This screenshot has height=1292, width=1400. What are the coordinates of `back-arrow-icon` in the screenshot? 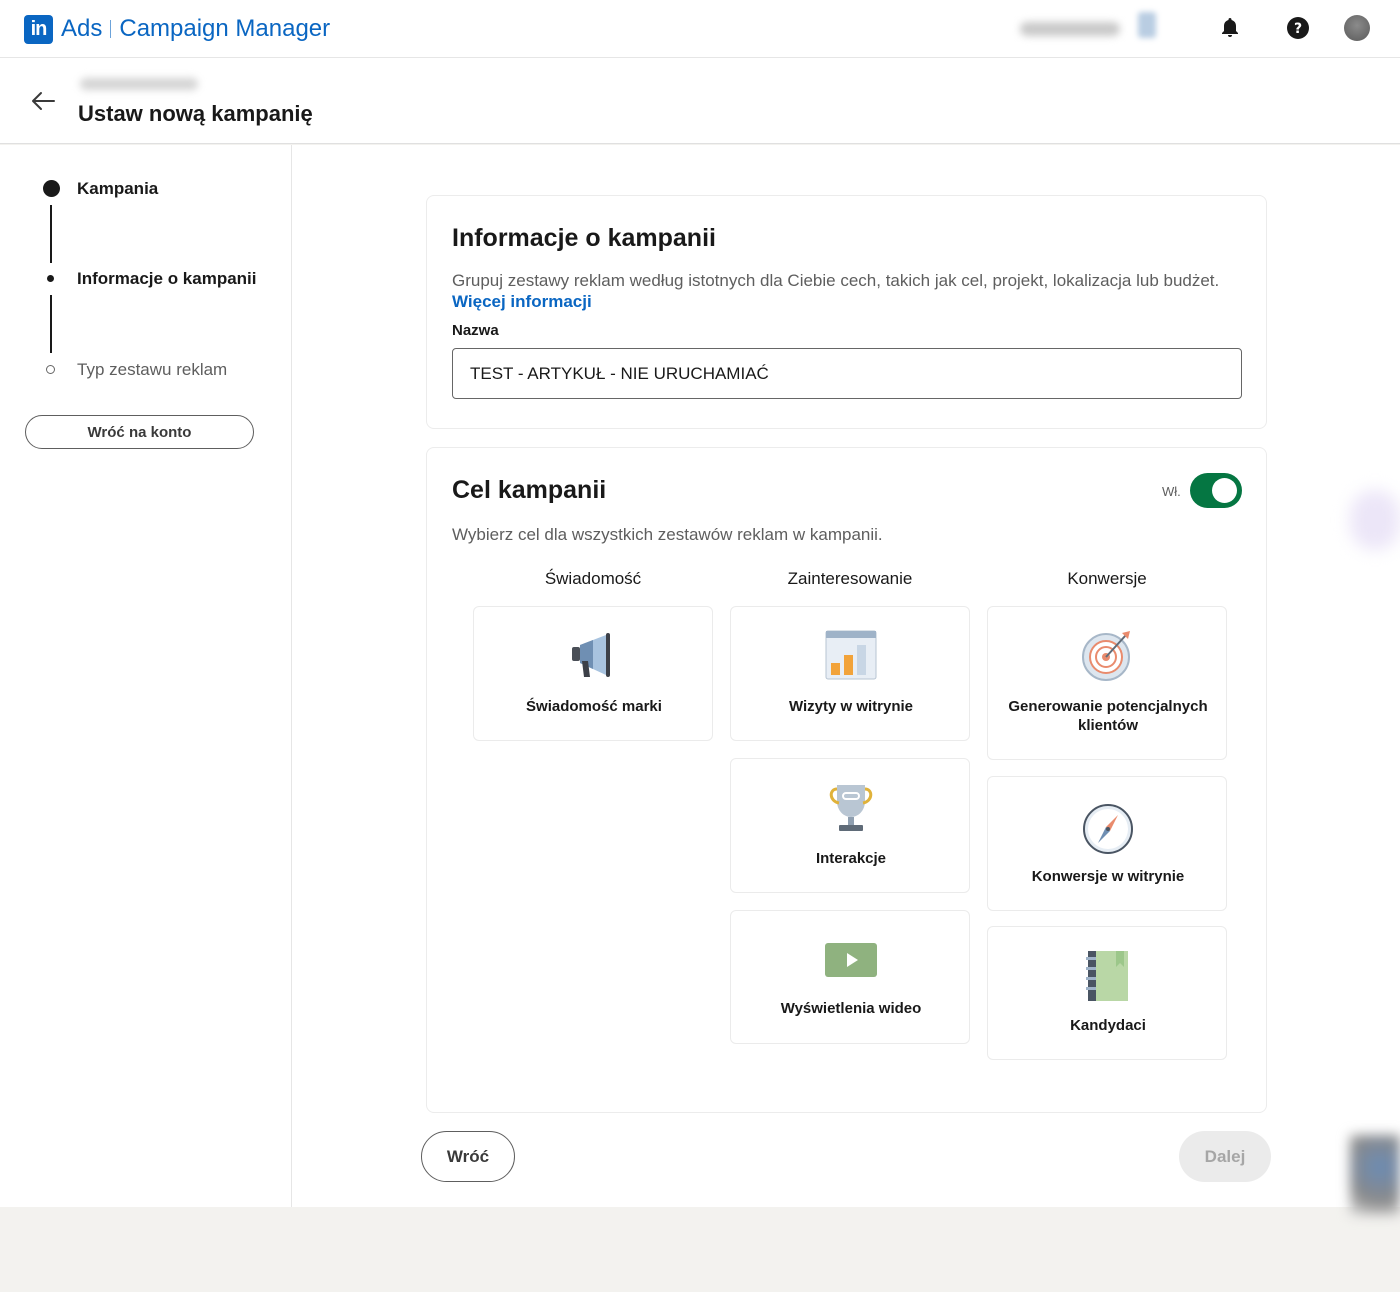 It's located at (43, 101).